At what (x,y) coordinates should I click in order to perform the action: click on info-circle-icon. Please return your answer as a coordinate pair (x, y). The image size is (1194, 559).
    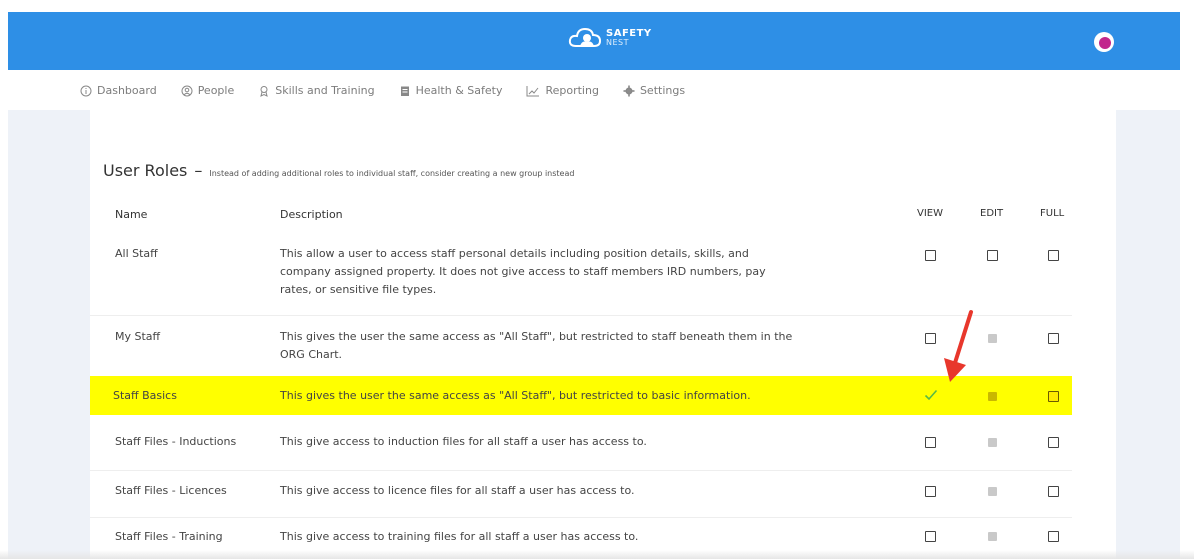
    Looking at the image, I should click on (86, 90).